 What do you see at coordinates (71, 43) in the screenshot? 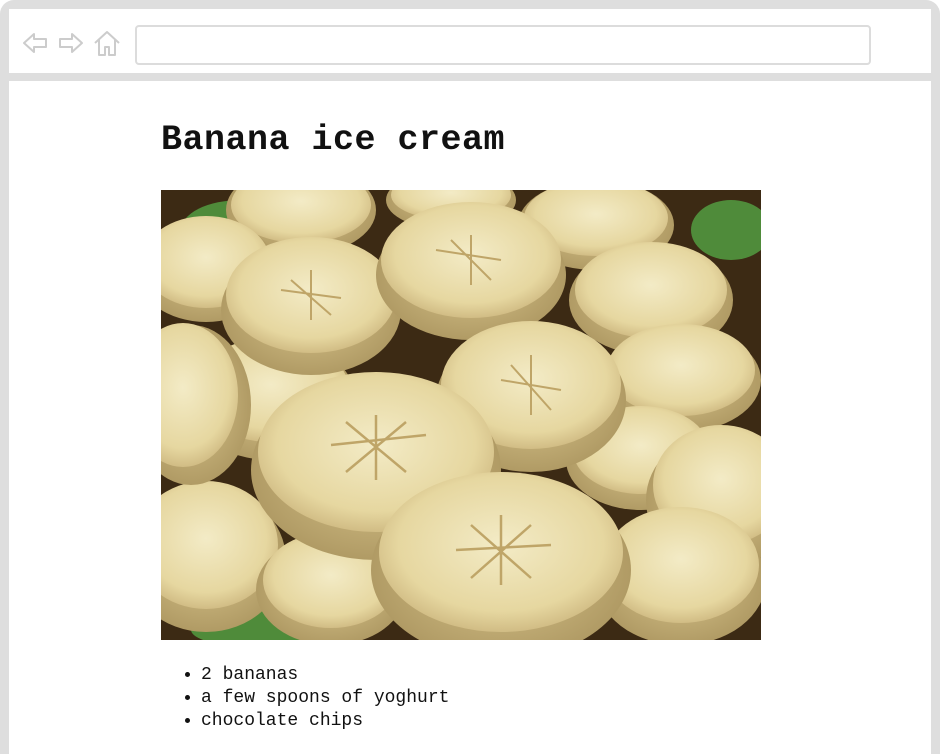
I see `forward-arrow-icon` at bounding box center [71, 43].